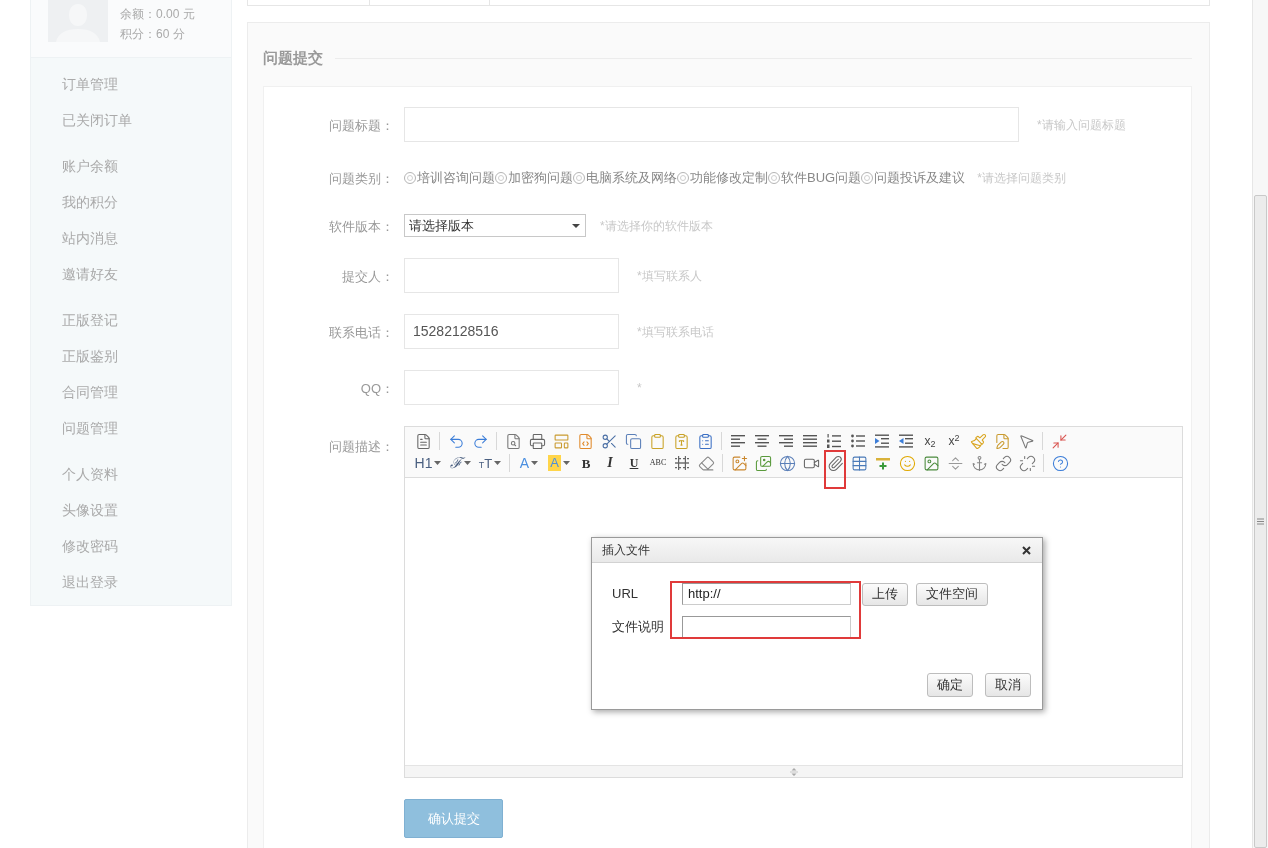  What do you see at coordinates (766, 627) in the screenshot?
I see `input-field` at bounding box center [766, 627].